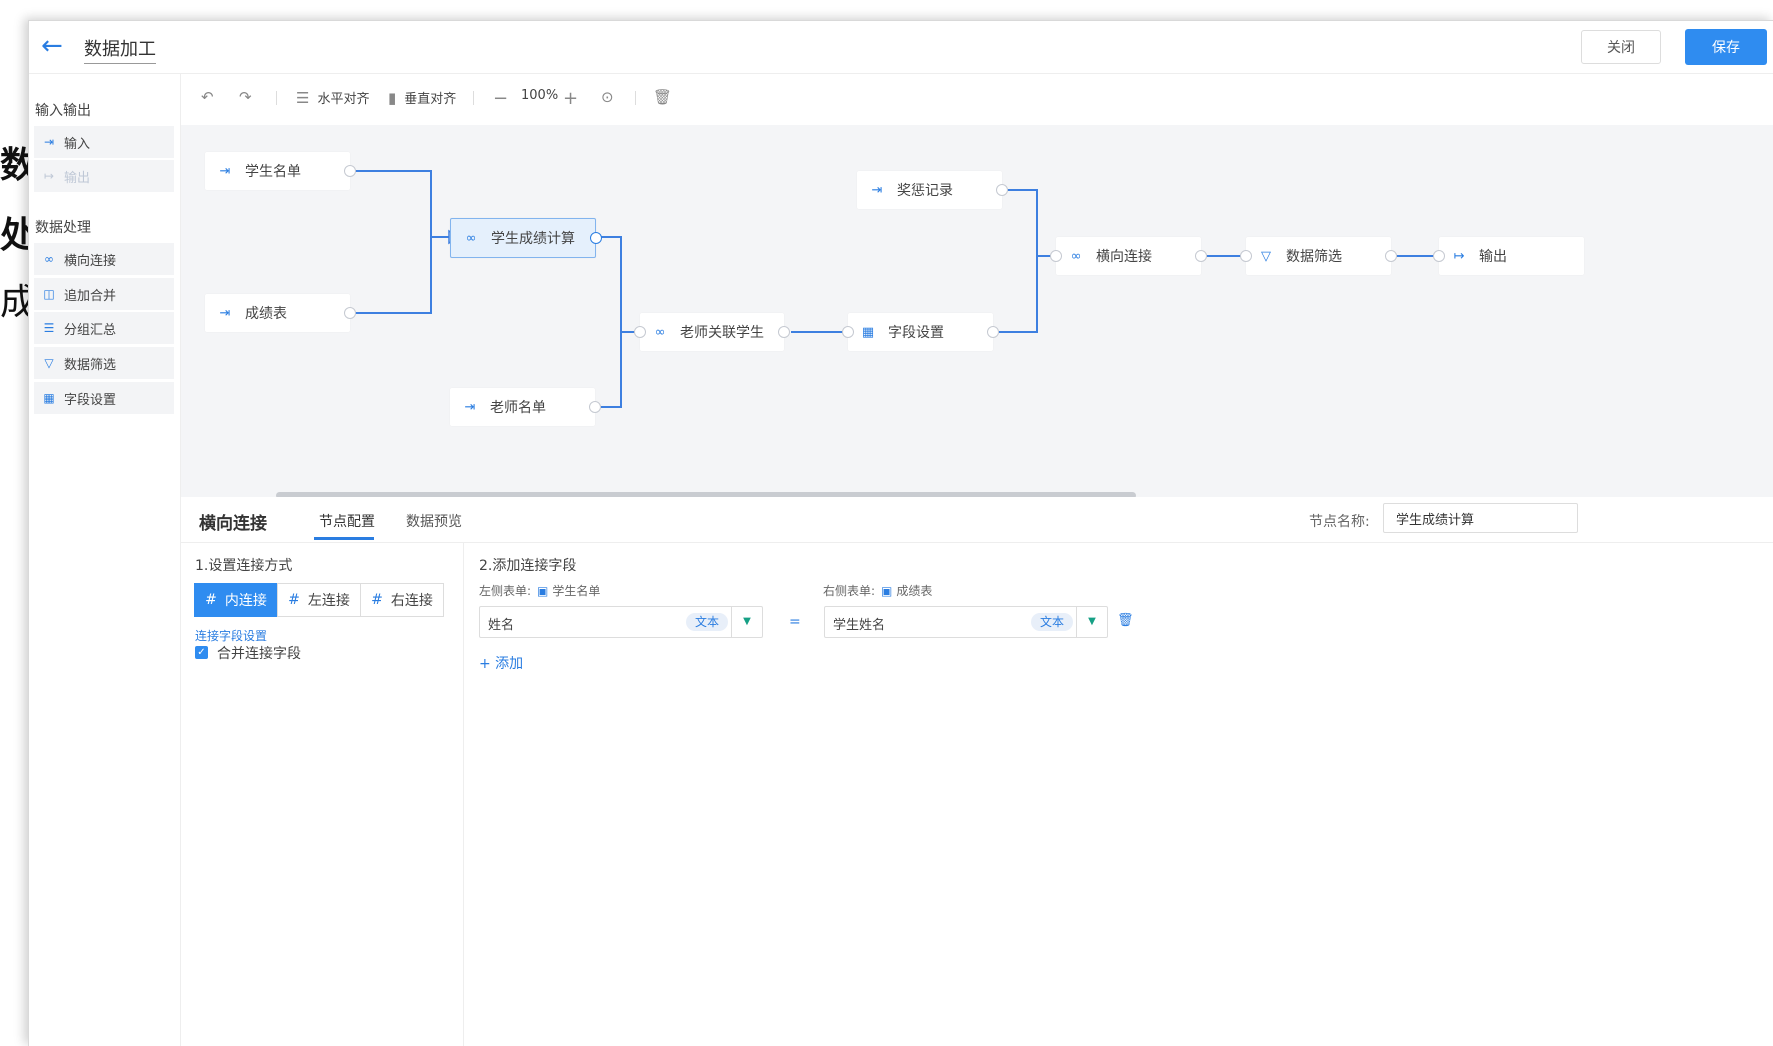  What do you see at coordinates (518, 408) in the screenshot?
I see `node-label: 老师名单` at bounding box center [518, 408].